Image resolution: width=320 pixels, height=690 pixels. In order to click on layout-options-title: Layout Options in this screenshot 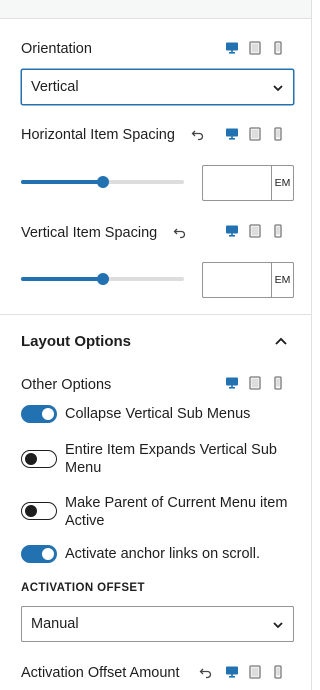, I will do `click(76, 341)`.